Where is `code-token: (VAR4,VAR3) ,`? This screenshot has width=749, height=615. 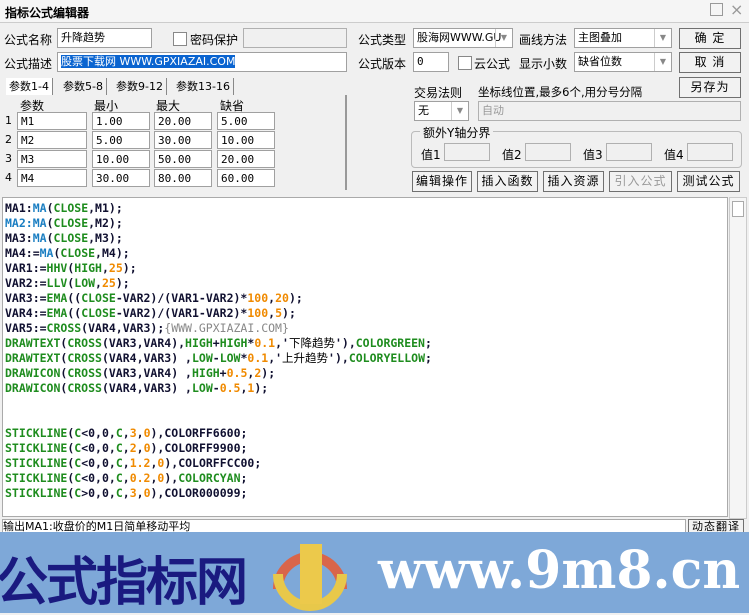 code-token: (VAR4,VAR3) , is located at coordinates (146, 388).